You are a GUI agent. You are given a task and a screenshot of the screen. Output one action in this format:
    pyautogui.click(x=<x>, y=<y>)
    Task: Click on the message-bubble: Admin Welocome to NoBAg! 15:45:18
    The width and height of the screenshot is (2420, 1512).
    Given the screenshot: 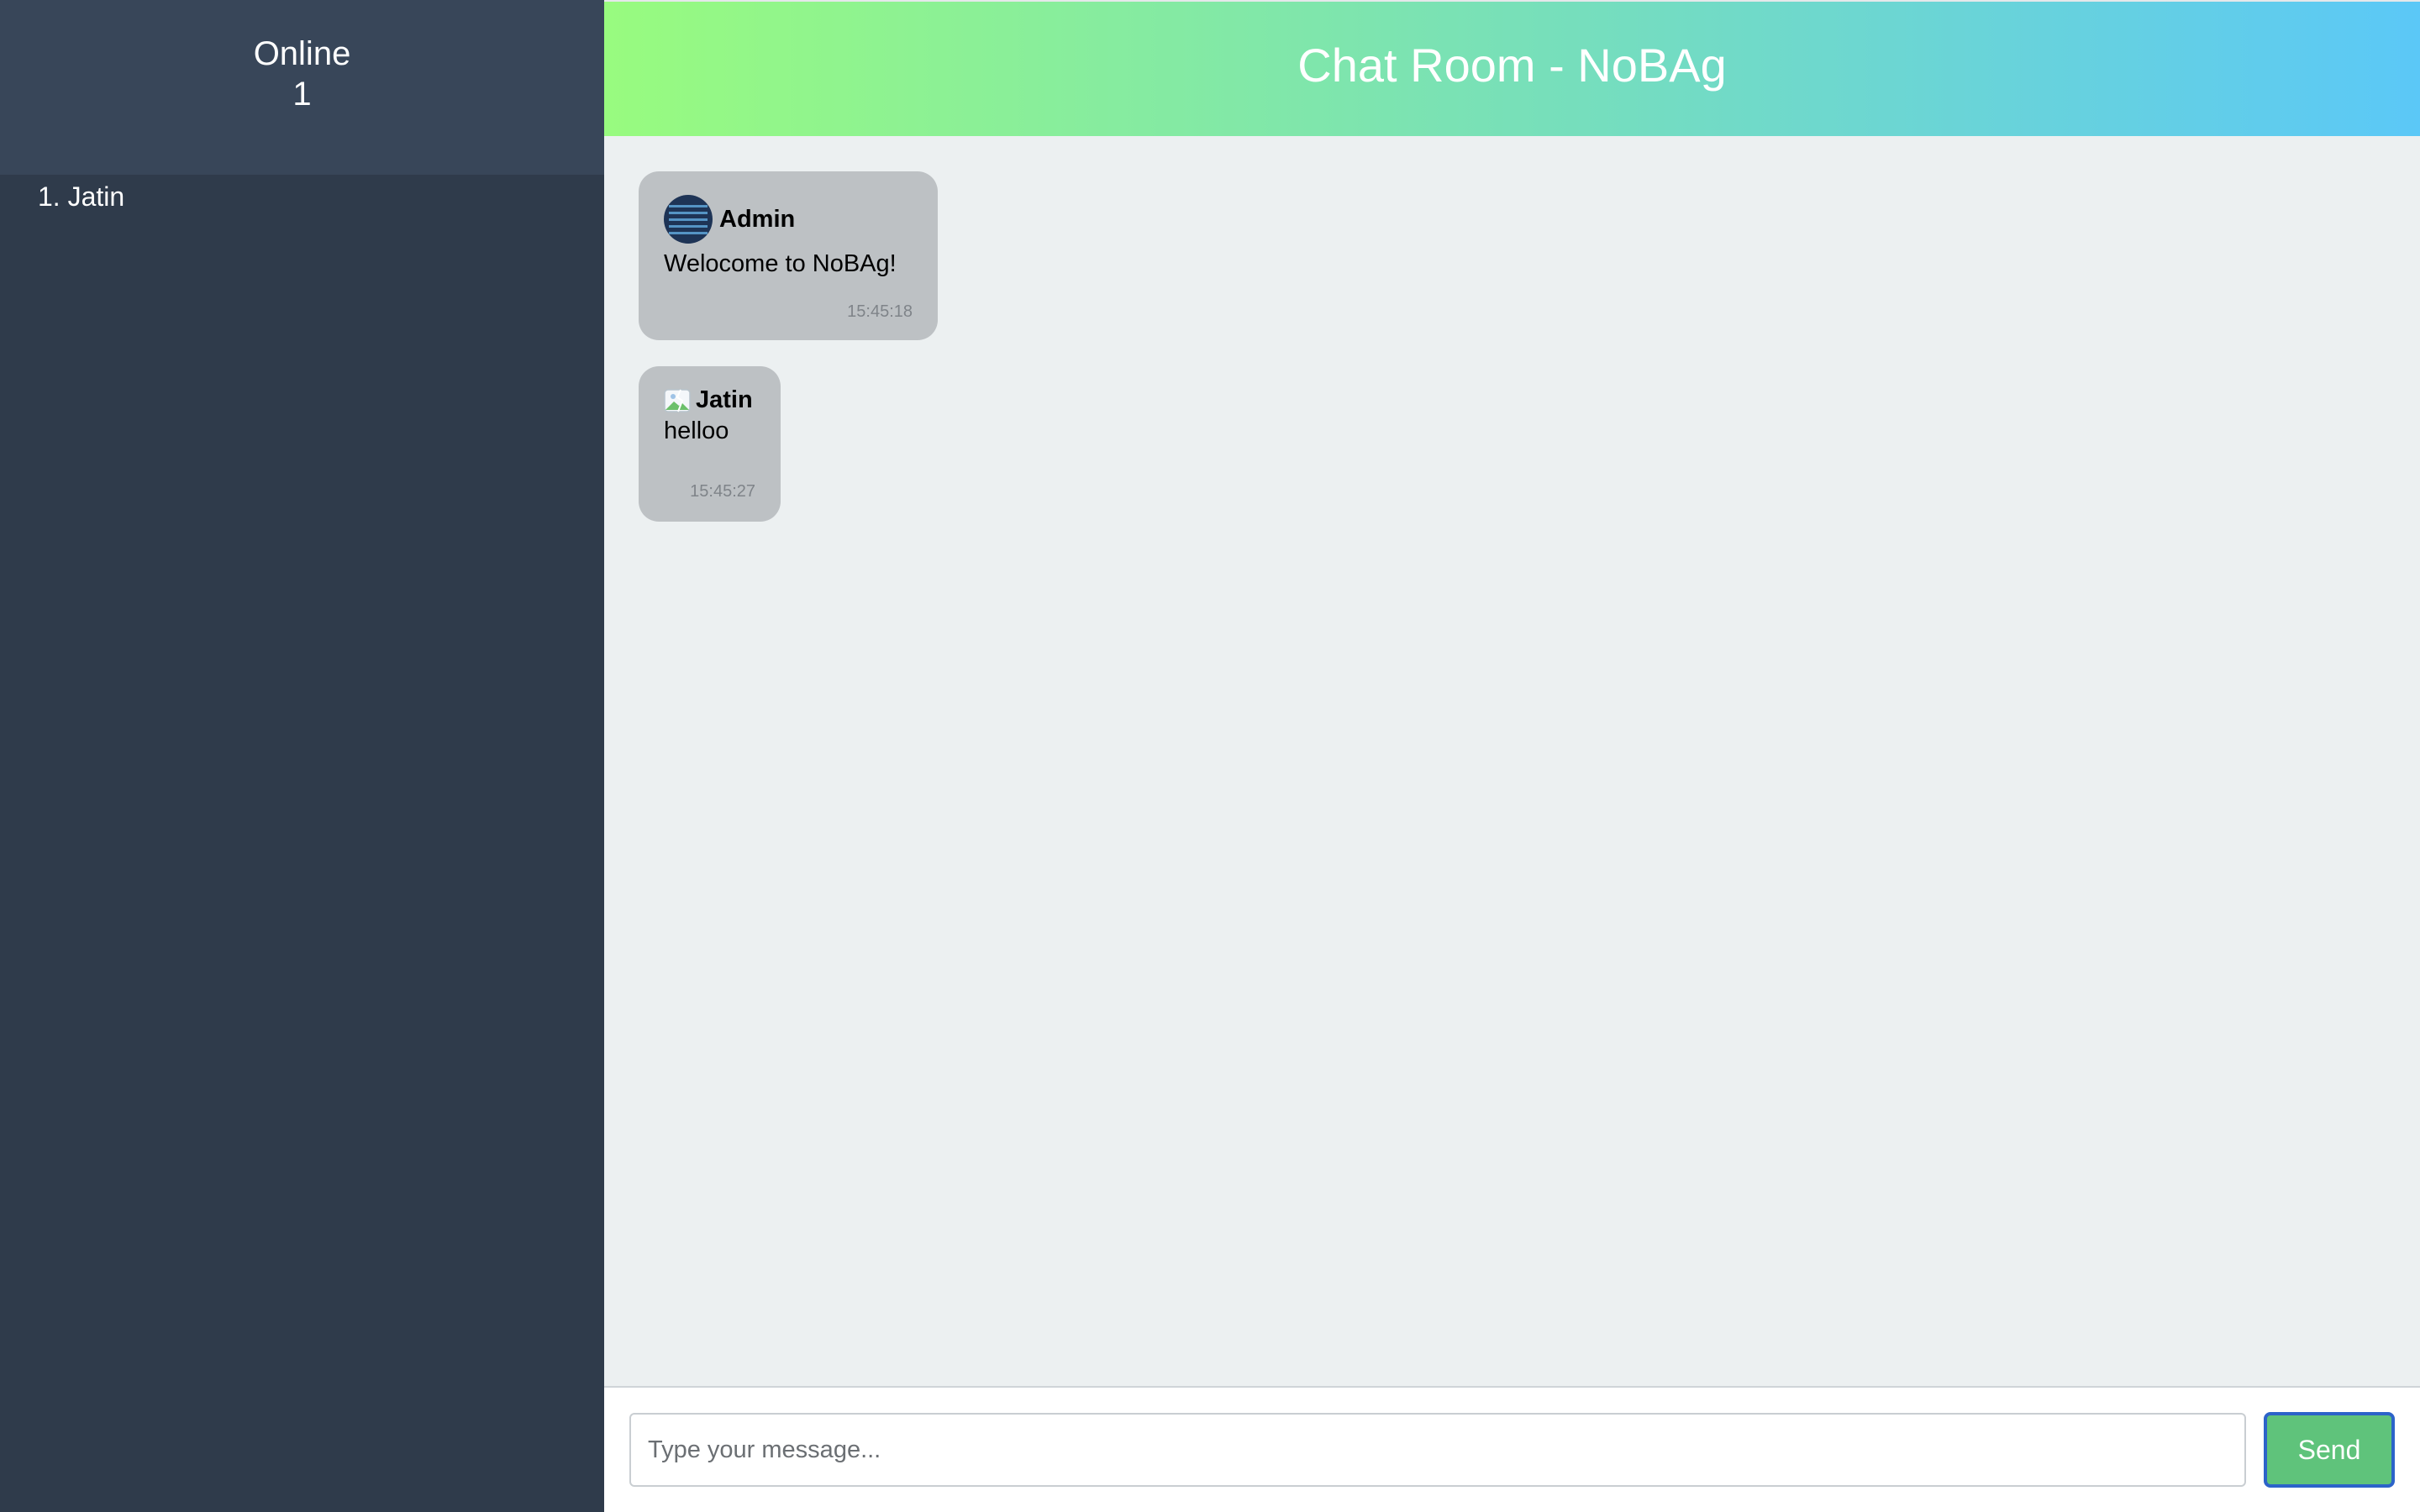 What is the action you would take?
    pyautogui.click(x=788, y=255)
    